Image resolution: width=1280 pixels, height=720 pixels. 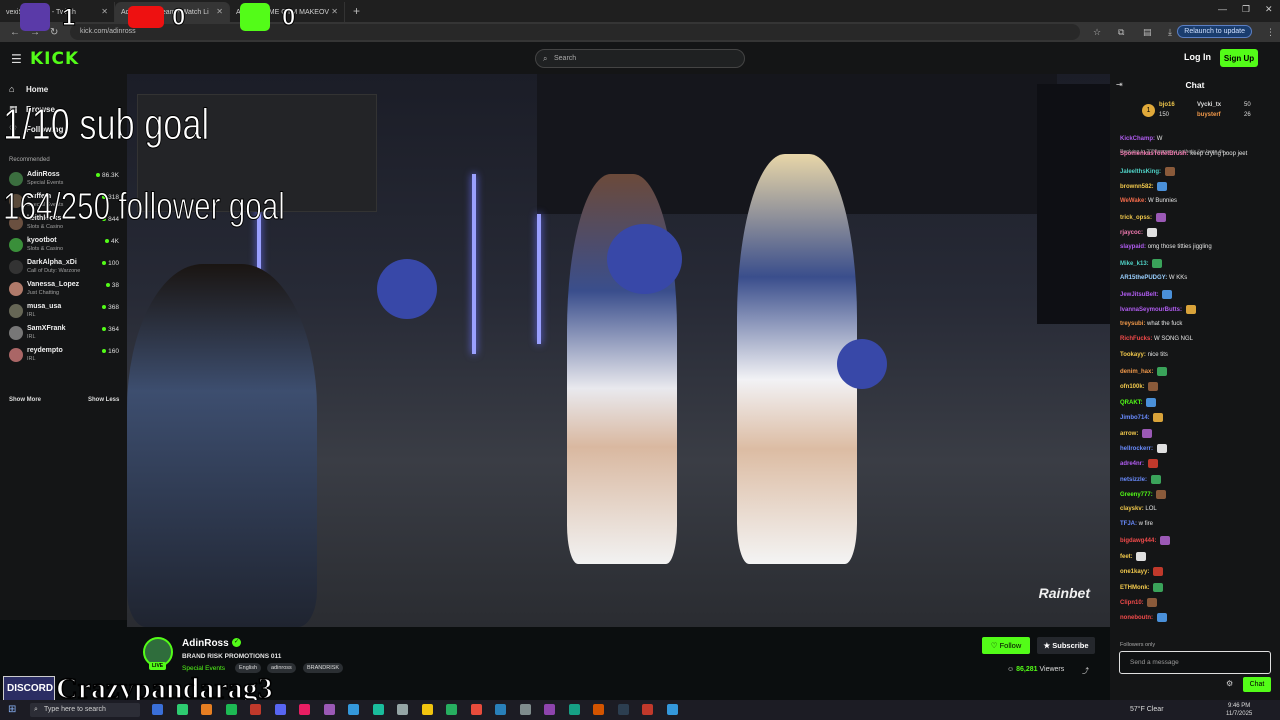 I want to click on url-field: kick.com/adinross, so click(x=575, y=32).